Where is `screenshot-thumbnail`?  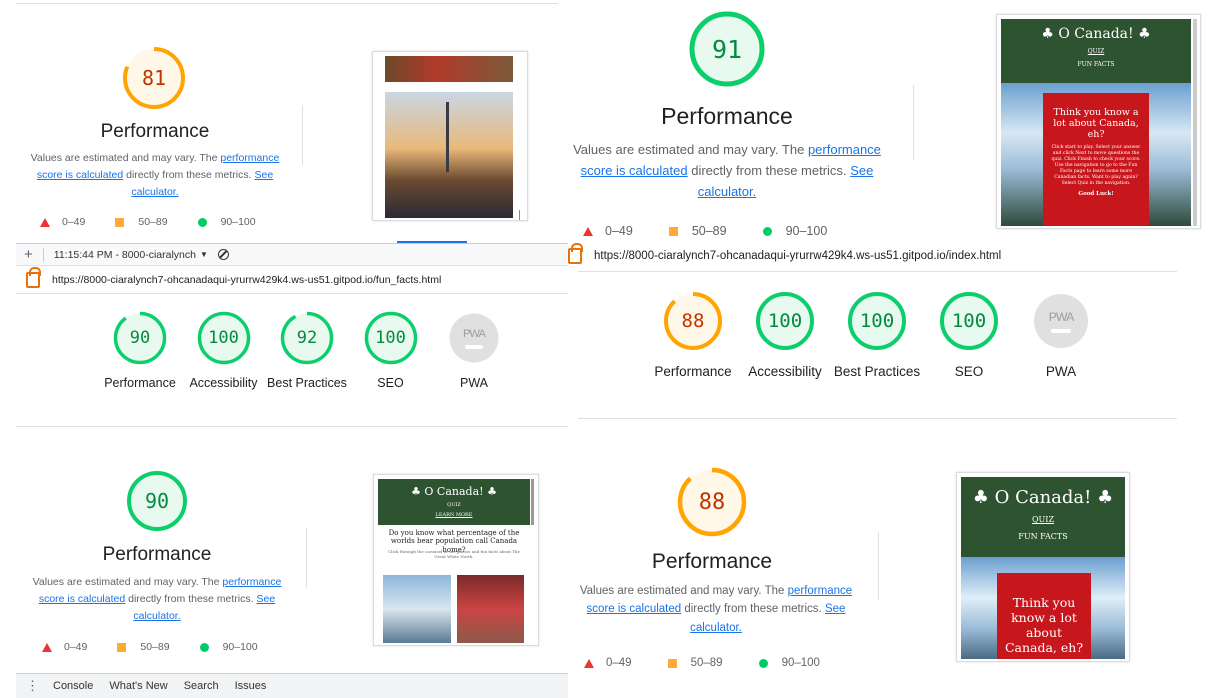
screenshot-thumbnail is located at coordinates (450, 136).